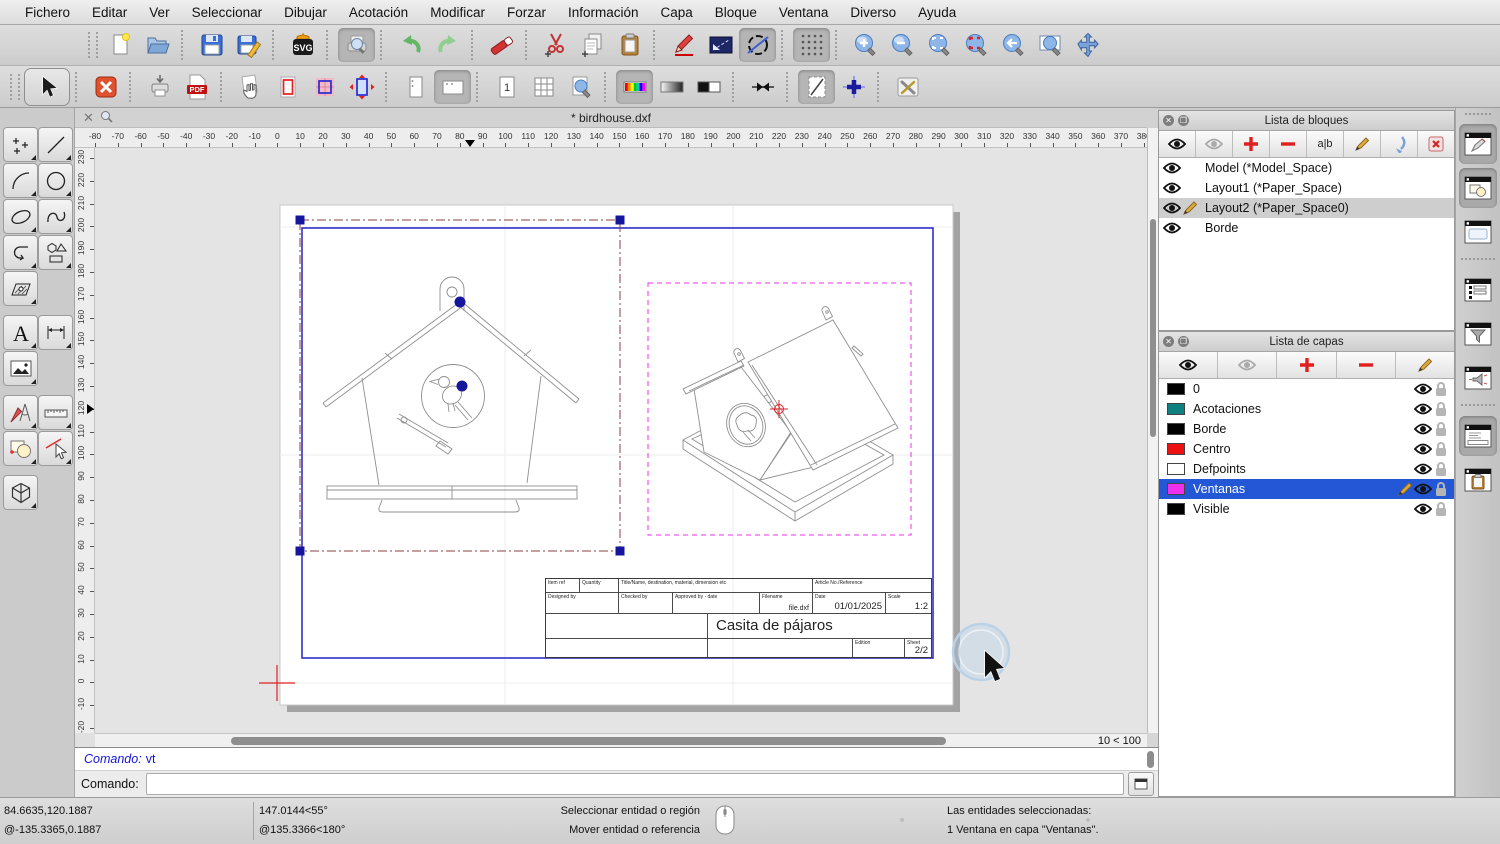  Describe the element at coordinates (250, 87) in the screenshot. I see `pan-page-button` at that location.